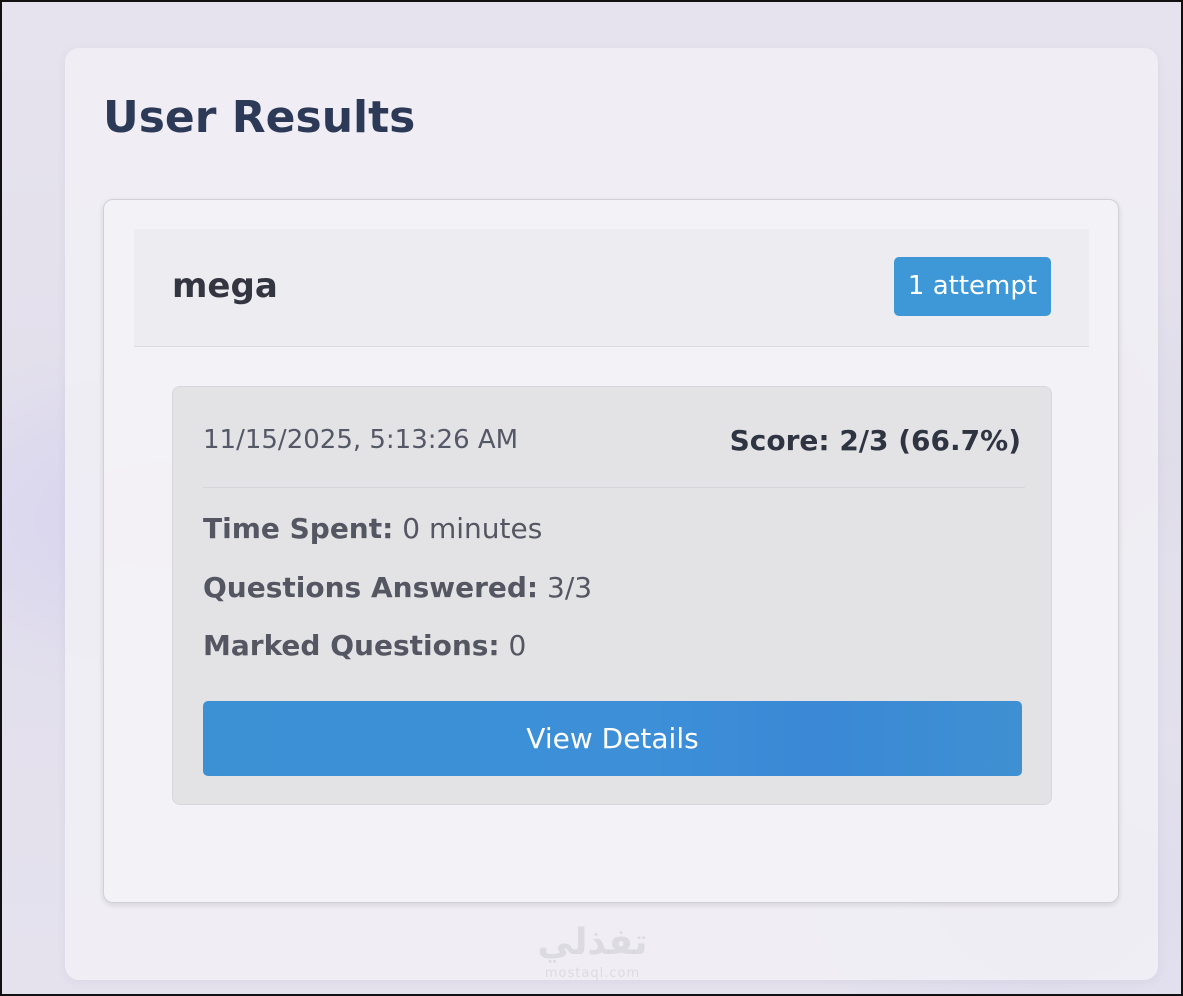 Image resolution: width=1183 pixels, height=996 pixels. Describe the element at coordinates (513, 645) in the screenshot. I see `marked-questions-value: 0` at that location.